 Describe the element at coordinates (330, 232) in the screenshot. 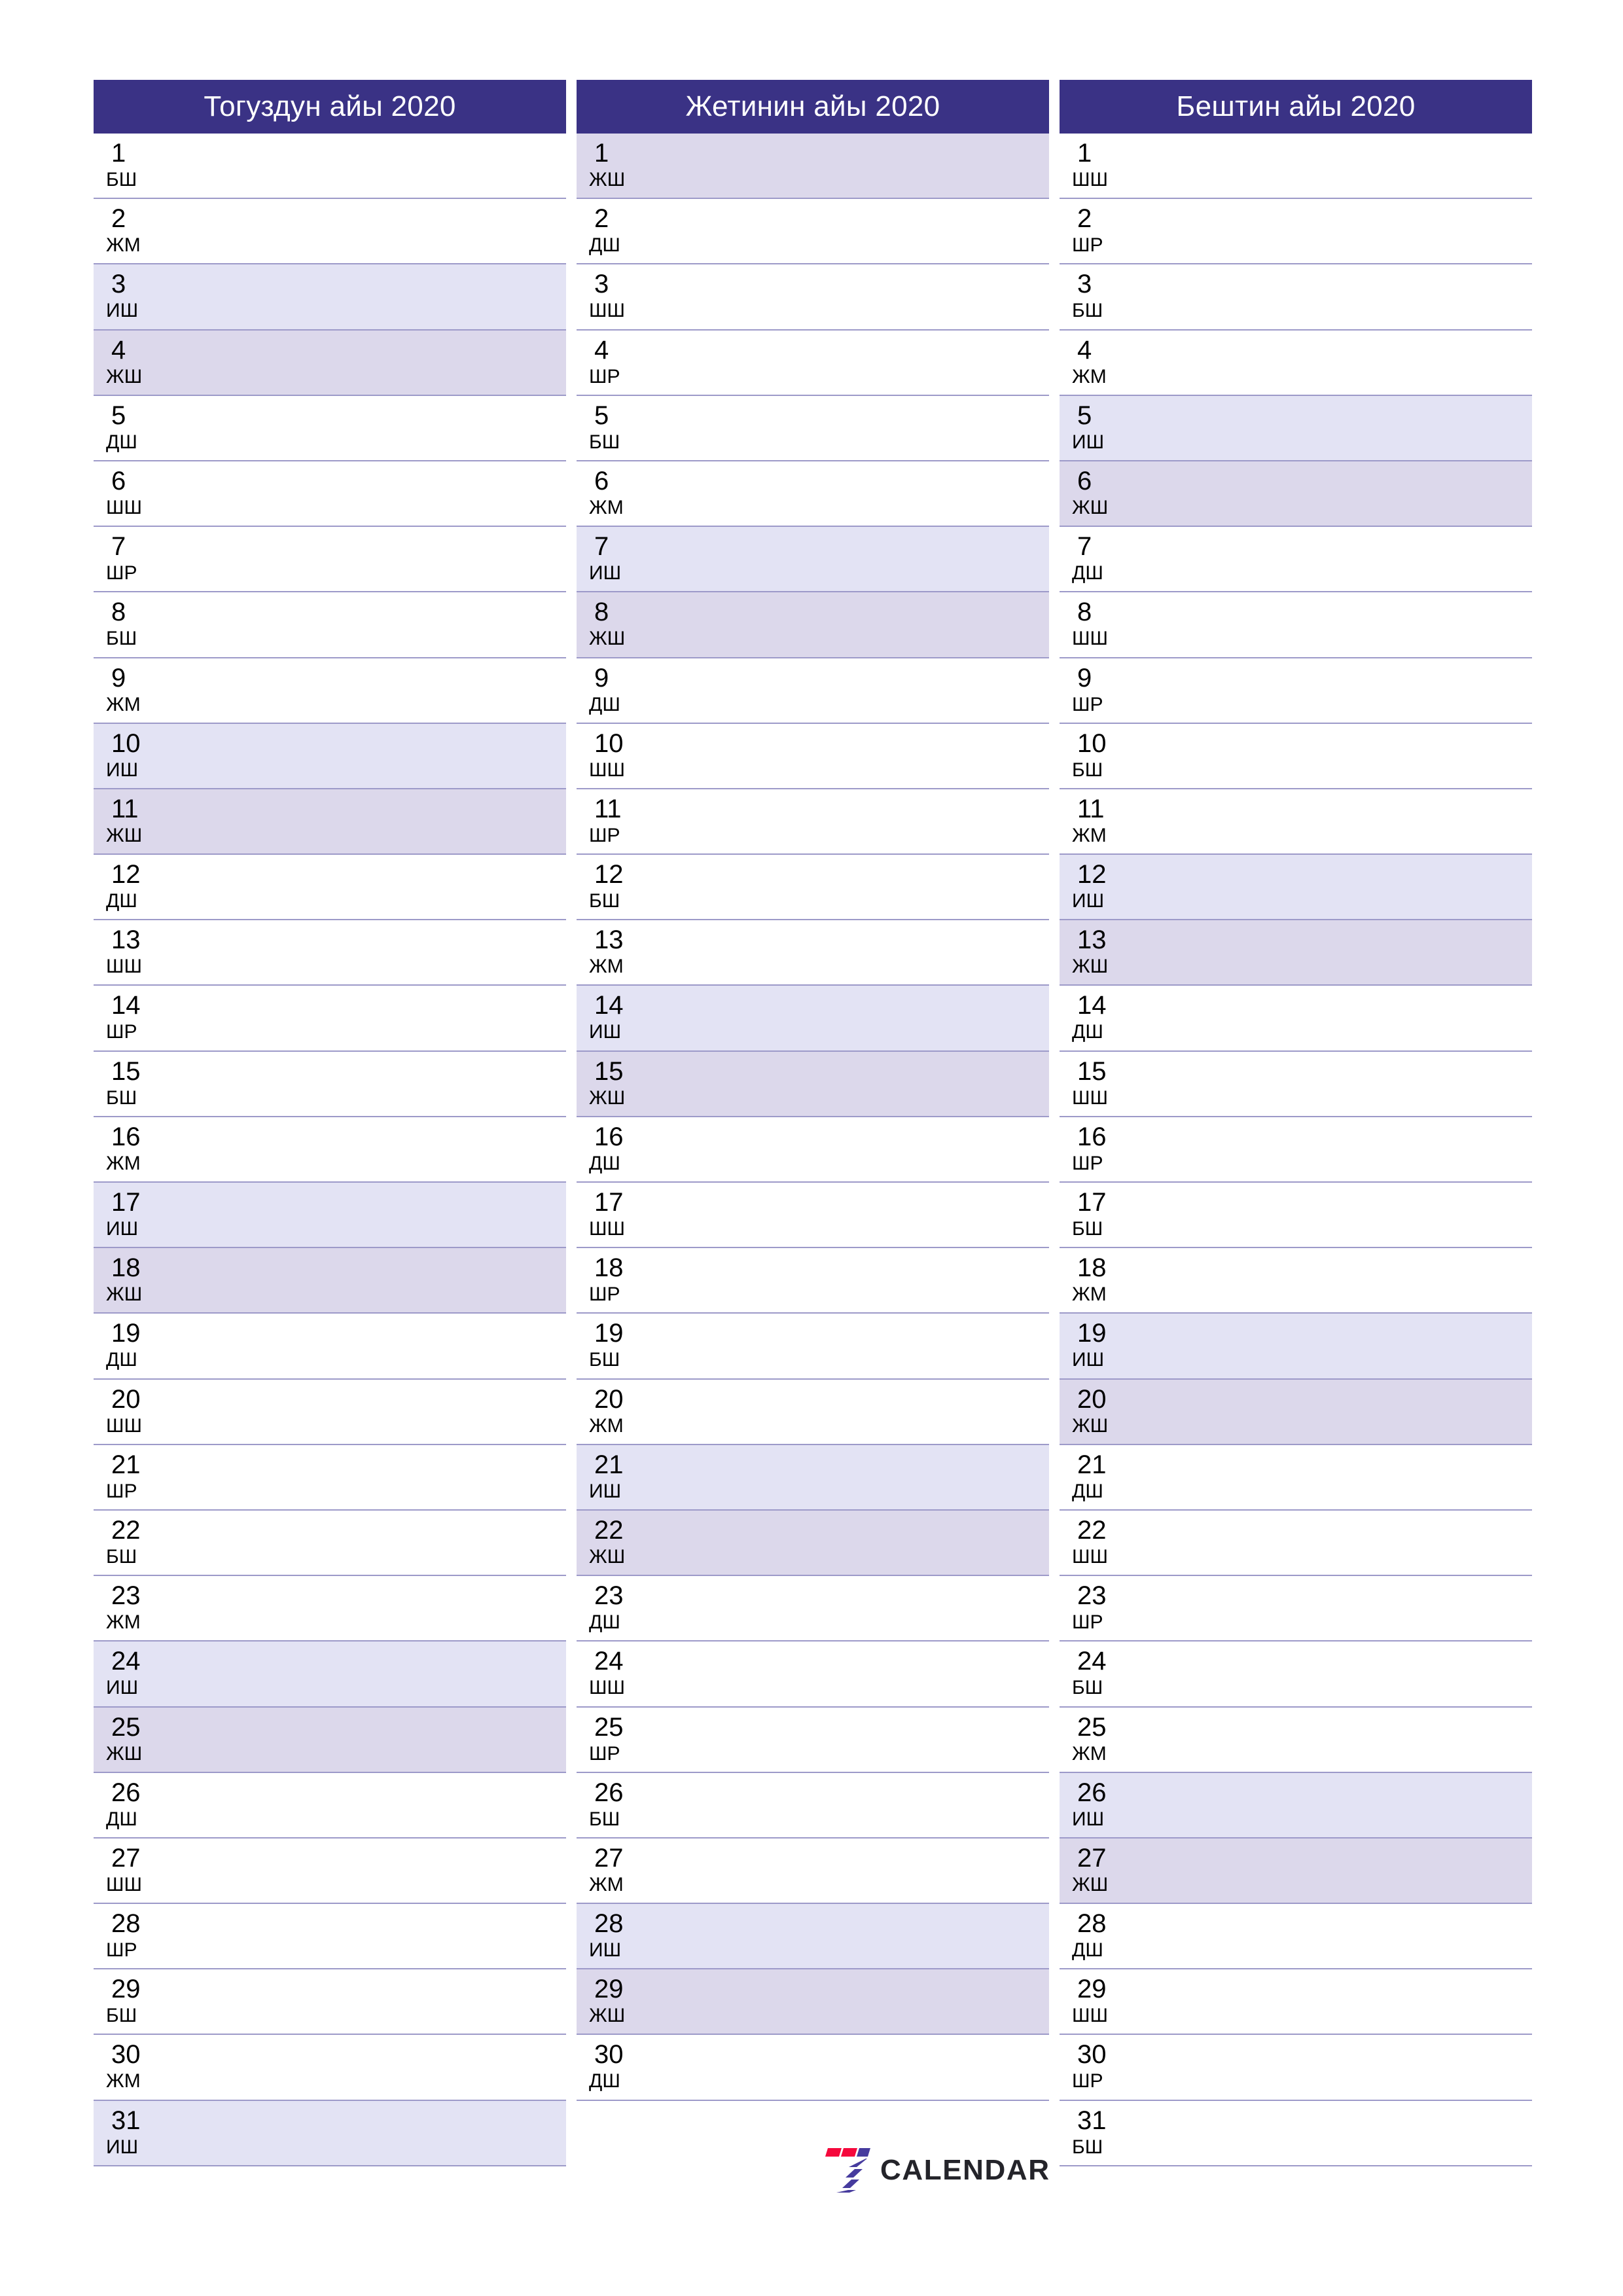

I see `day-row: 2 ЖМ` at that location.